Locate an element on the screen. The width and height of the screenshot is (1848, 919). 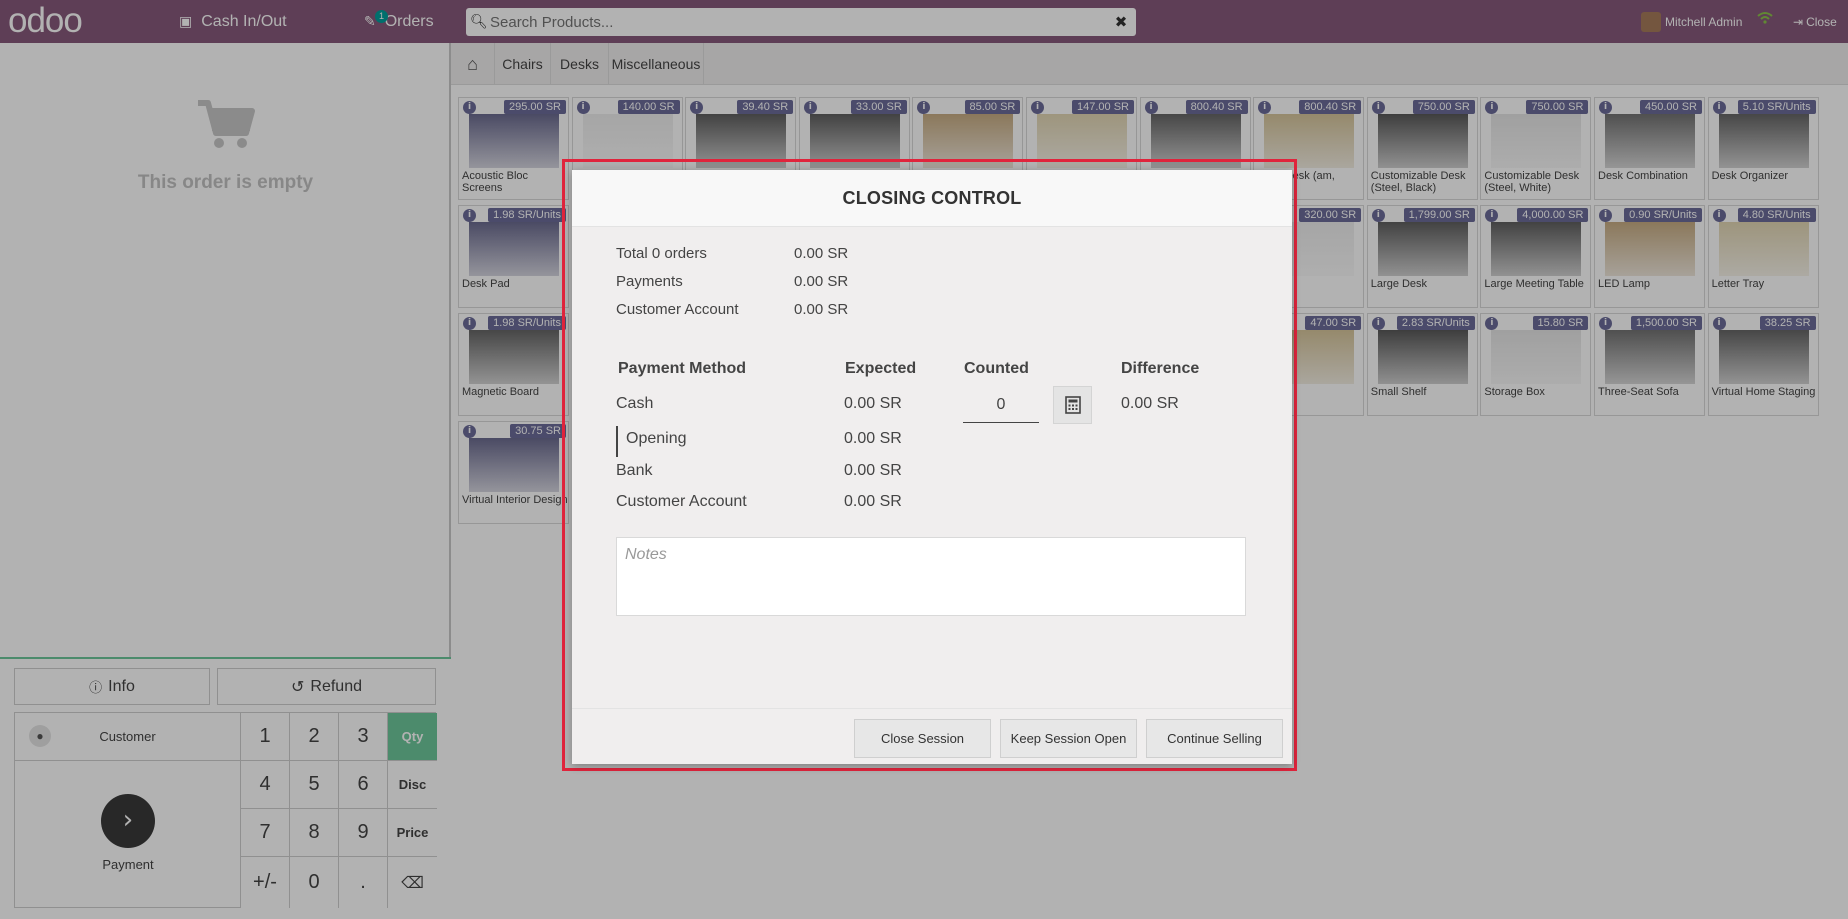
difference-header: Difference is located at coordinates (1160, 368).